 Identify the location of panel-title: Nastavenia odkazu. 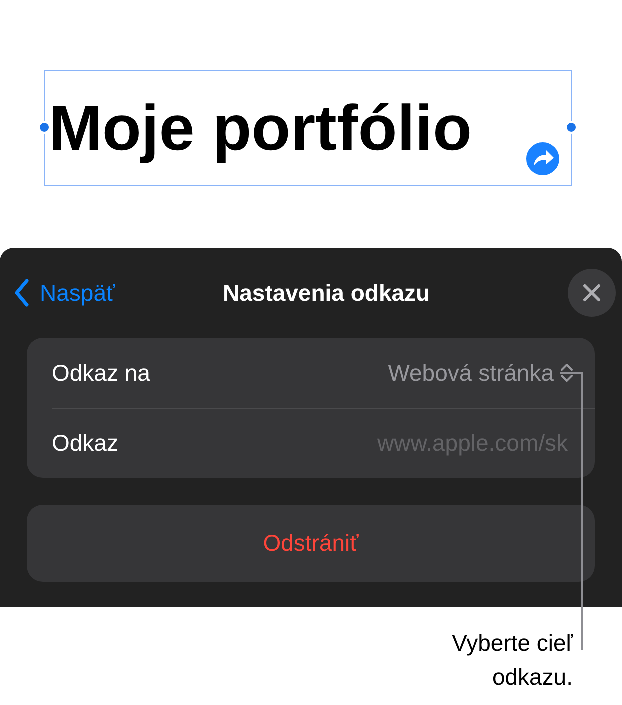
(326, 293).